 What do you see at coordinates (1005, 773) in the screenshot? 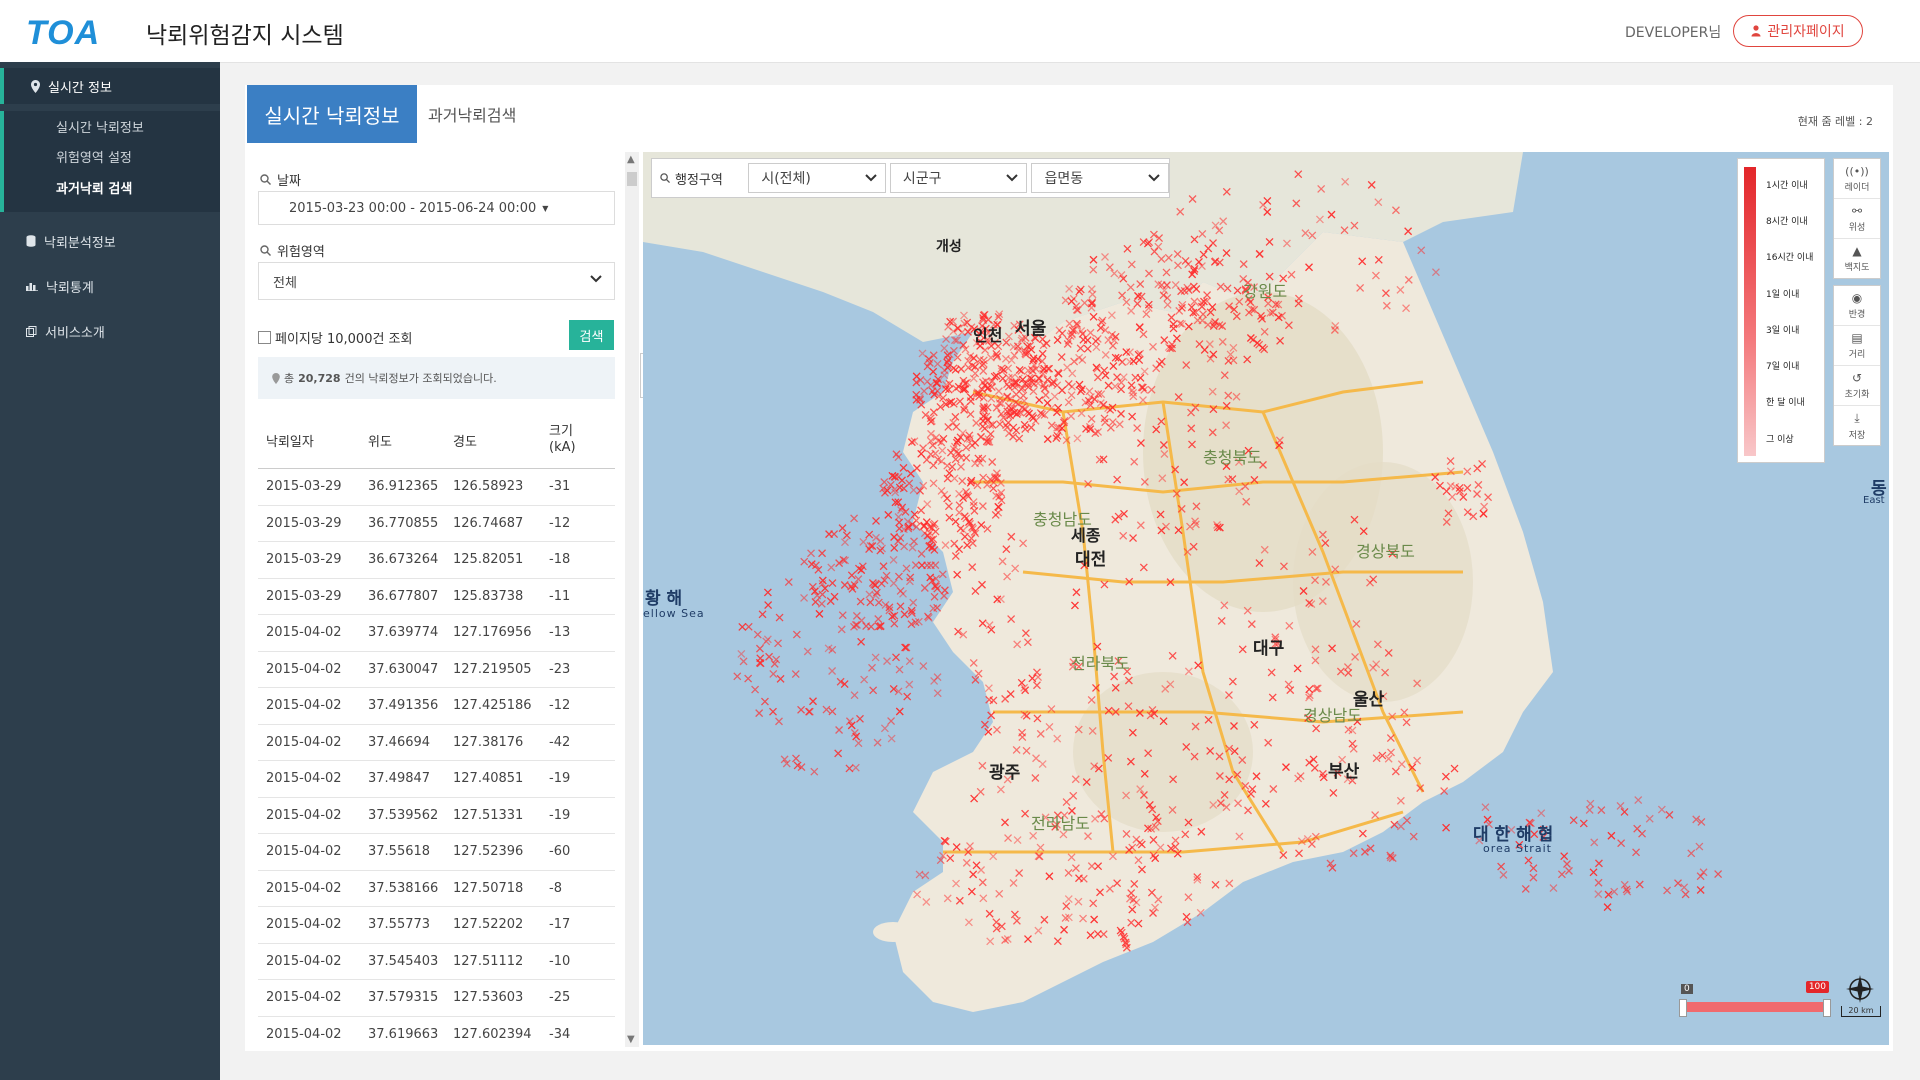
I see `city-label-gwangju: 광주` at bounding box center [1005, 773].